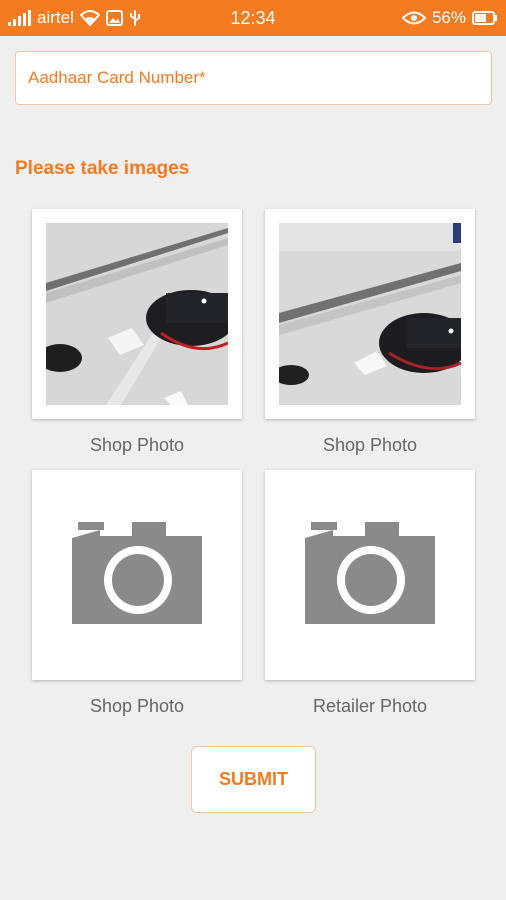  I want to click on status-bar: airtel 12:34 56%, so click(253, 18).